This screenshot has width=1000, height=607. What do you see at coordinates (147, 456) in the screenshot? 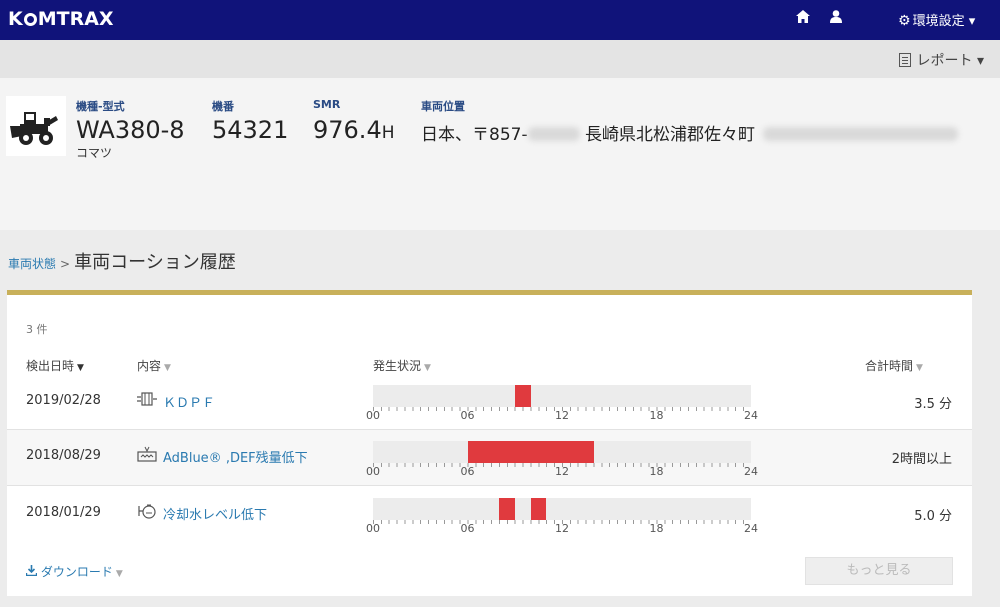
I see `def-level-icon` at bounding box center [147, 456].